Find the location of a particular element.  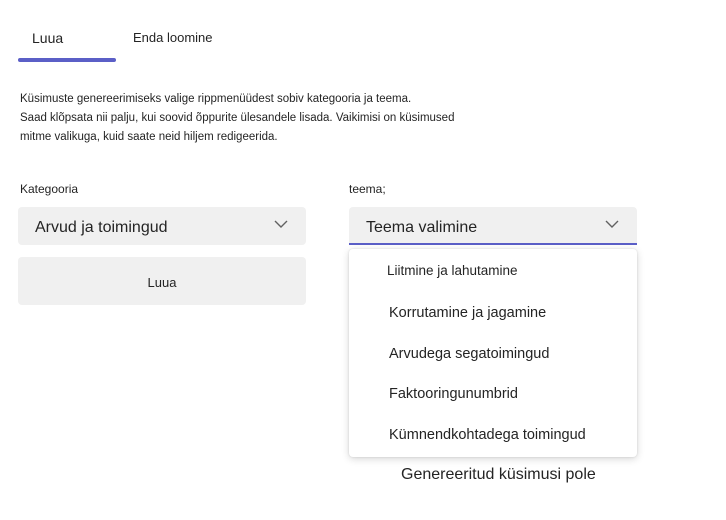

tab-create-own: Enda loomine is located at coordinates (173, 37).